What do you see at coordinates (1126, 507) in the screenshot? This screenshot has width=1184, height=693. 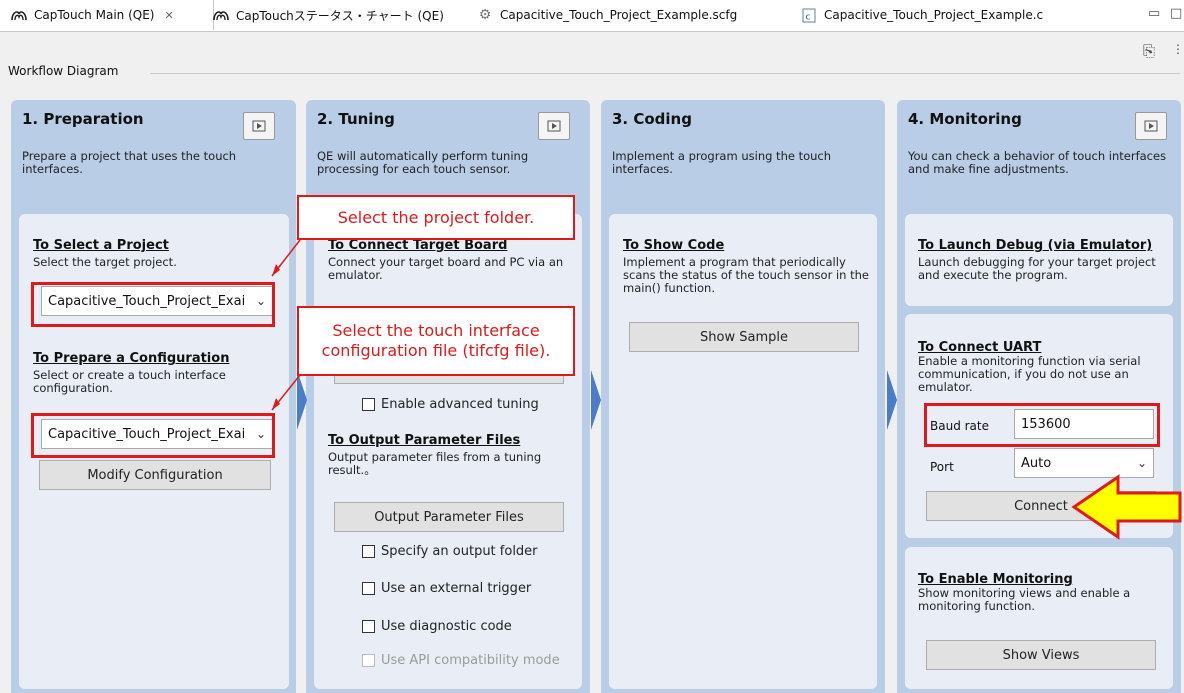 I see `pointing-arrow-icon` at bounding box center [1126, 507].